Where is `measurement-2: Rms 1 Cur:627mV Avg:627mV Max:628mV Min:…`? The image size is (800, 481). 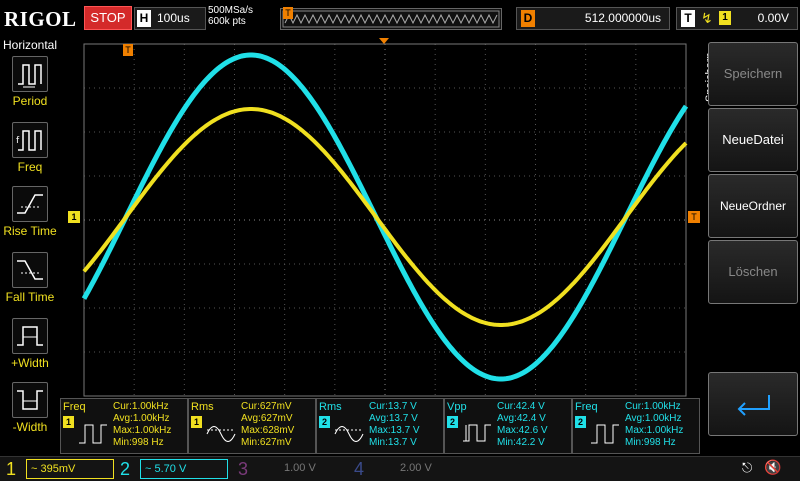
measurement-2: Rms 1 Cur:627mV Avg:627mV Max:628mV Min:… is located at coordinates (252, 426).